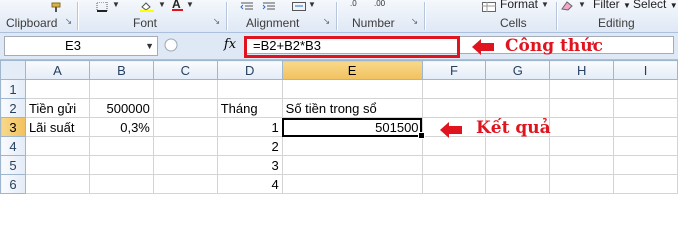 The width and height of the screenshot is (678, 240). What do you see at coordinates (121, 165) in the screenshot?
I see `cell-b5` at bounding box center [121, 165].